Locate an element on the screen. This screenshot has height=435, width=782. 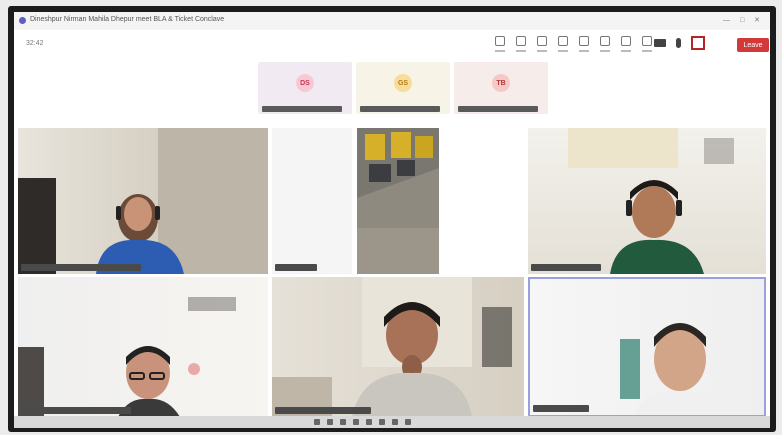
apps-icon is located at coordinates (626, 45).